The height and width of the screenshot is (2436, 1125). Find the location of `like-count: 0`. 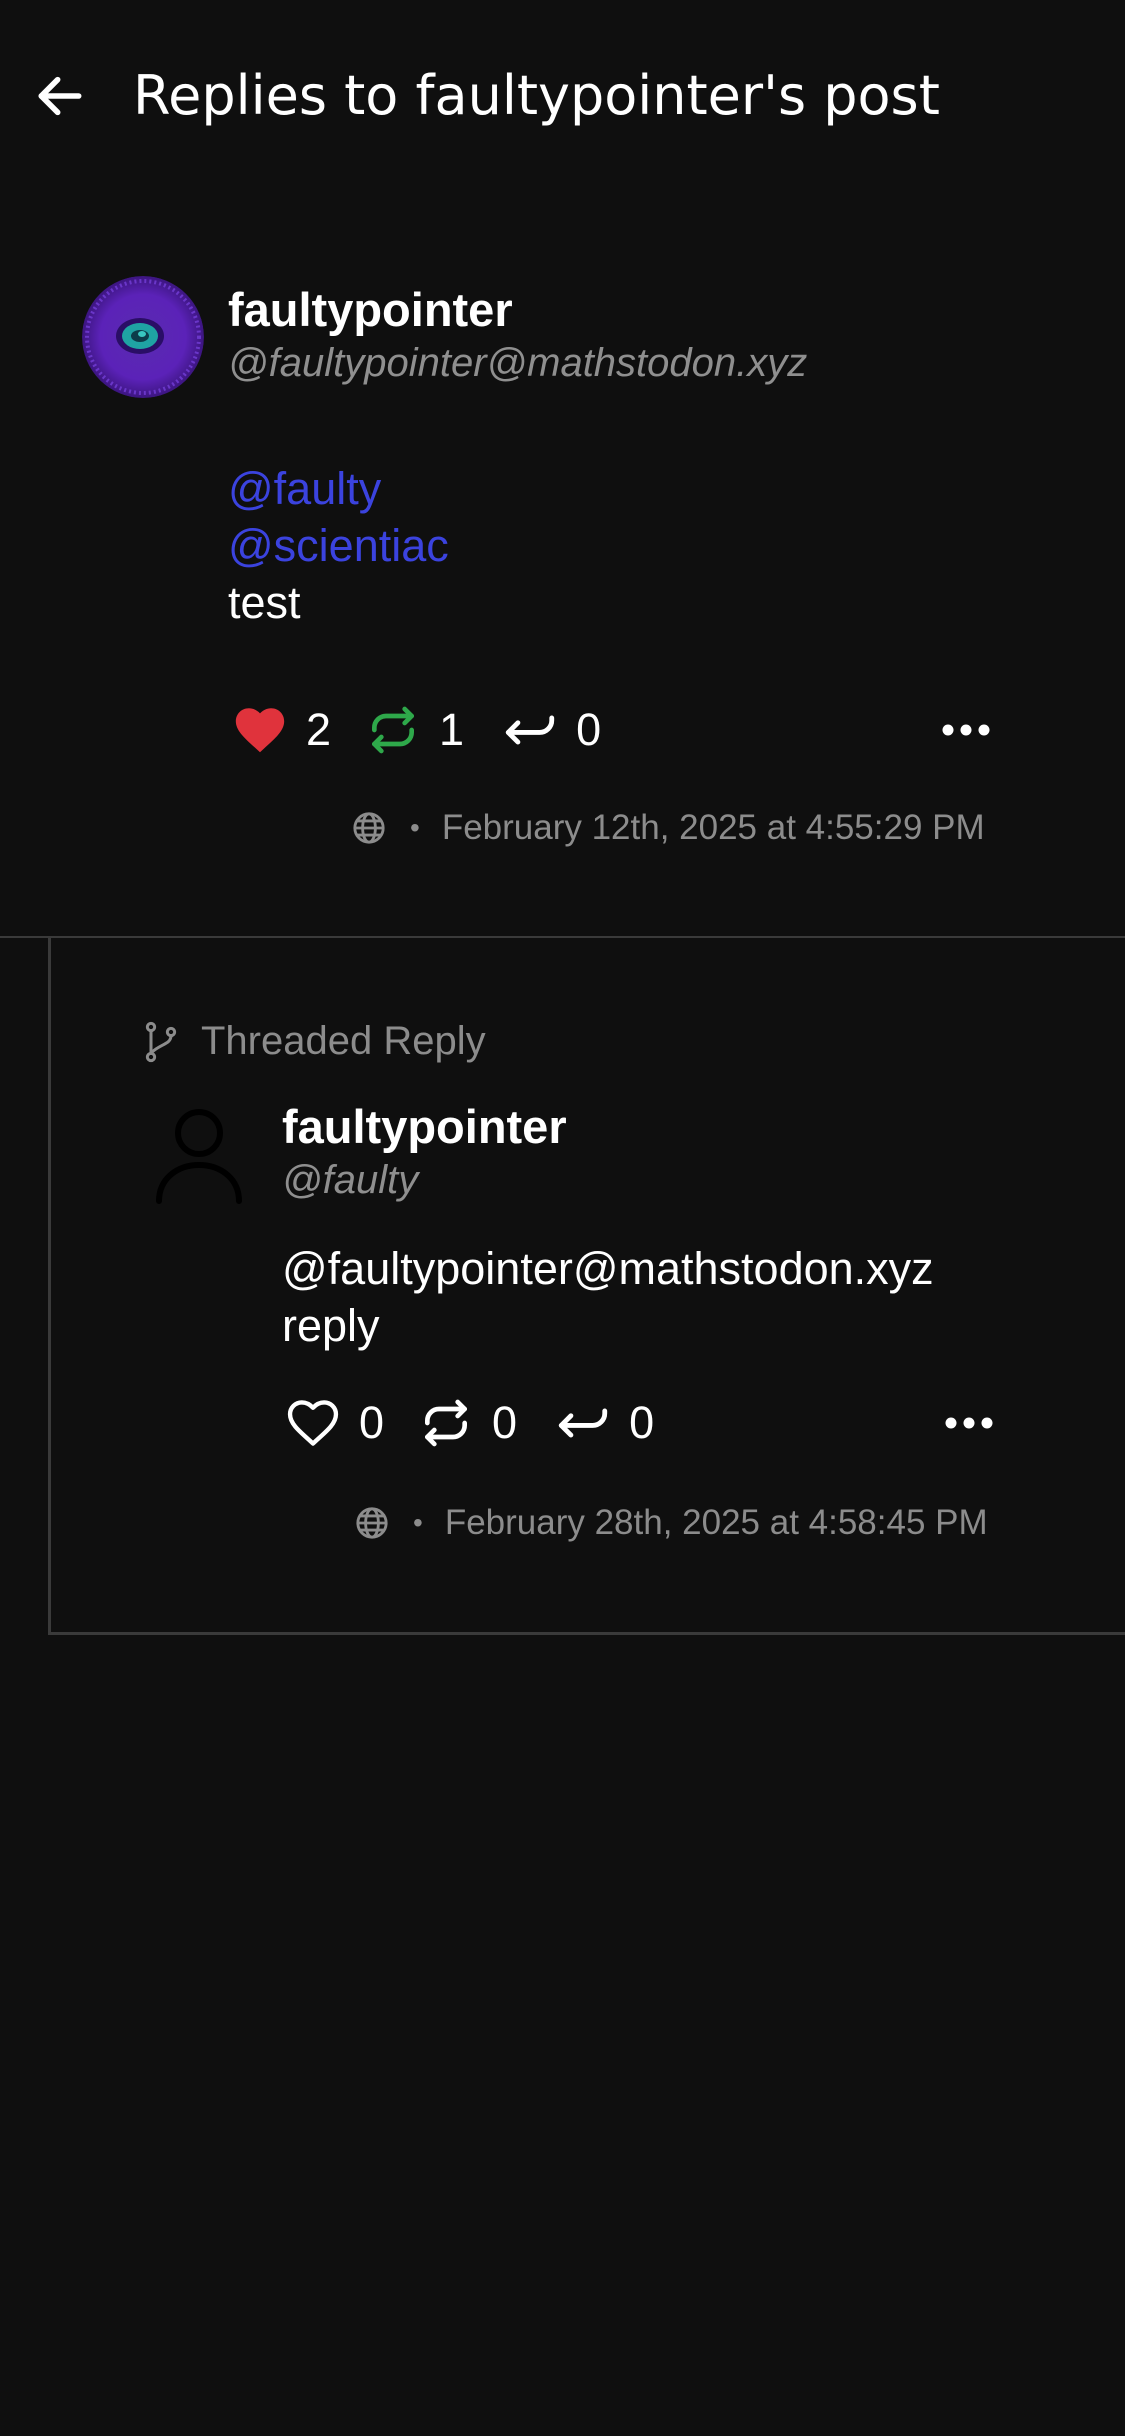

like-count: 0 is located at coordinates (372, 1422).